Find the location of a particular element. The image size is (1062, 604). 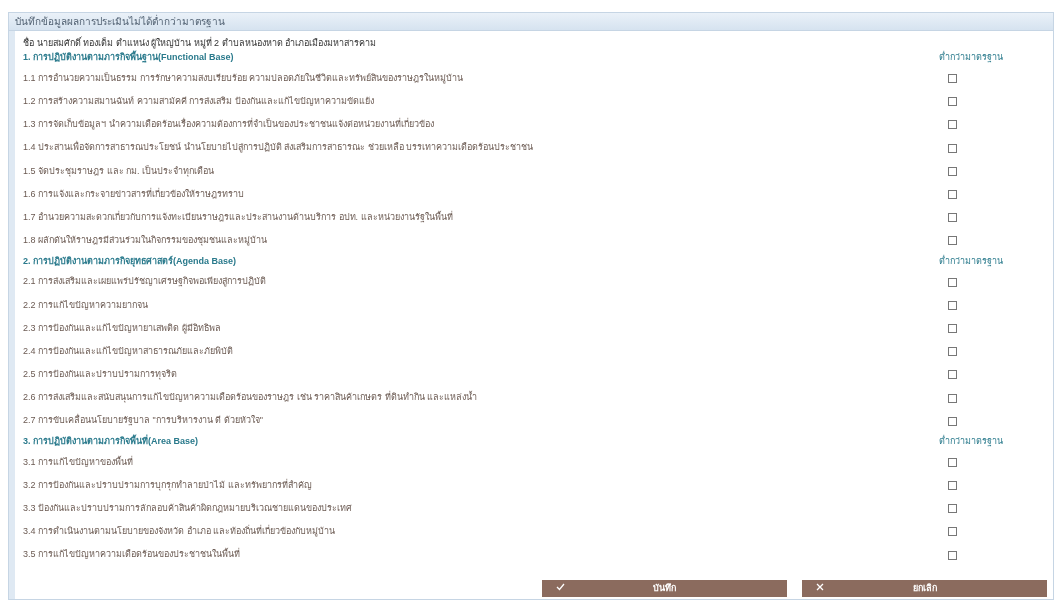

criterion-text: 3.1 การแก้ไขปัญหาของพื้นที่ is located at coordinates (78, 462).